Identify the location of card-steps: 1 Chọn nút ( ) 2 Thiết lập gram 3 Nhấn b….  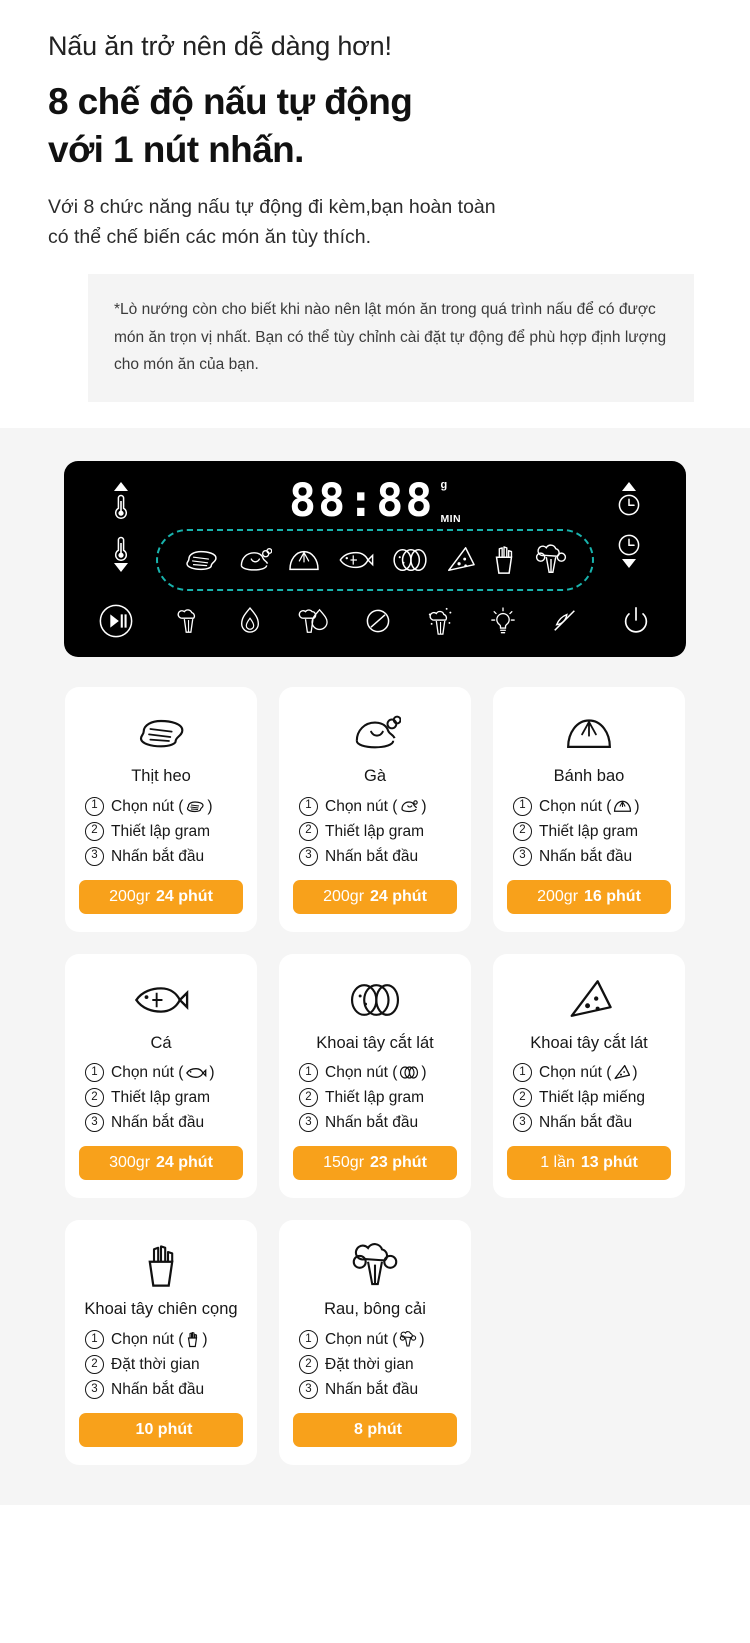
(375, 1098).